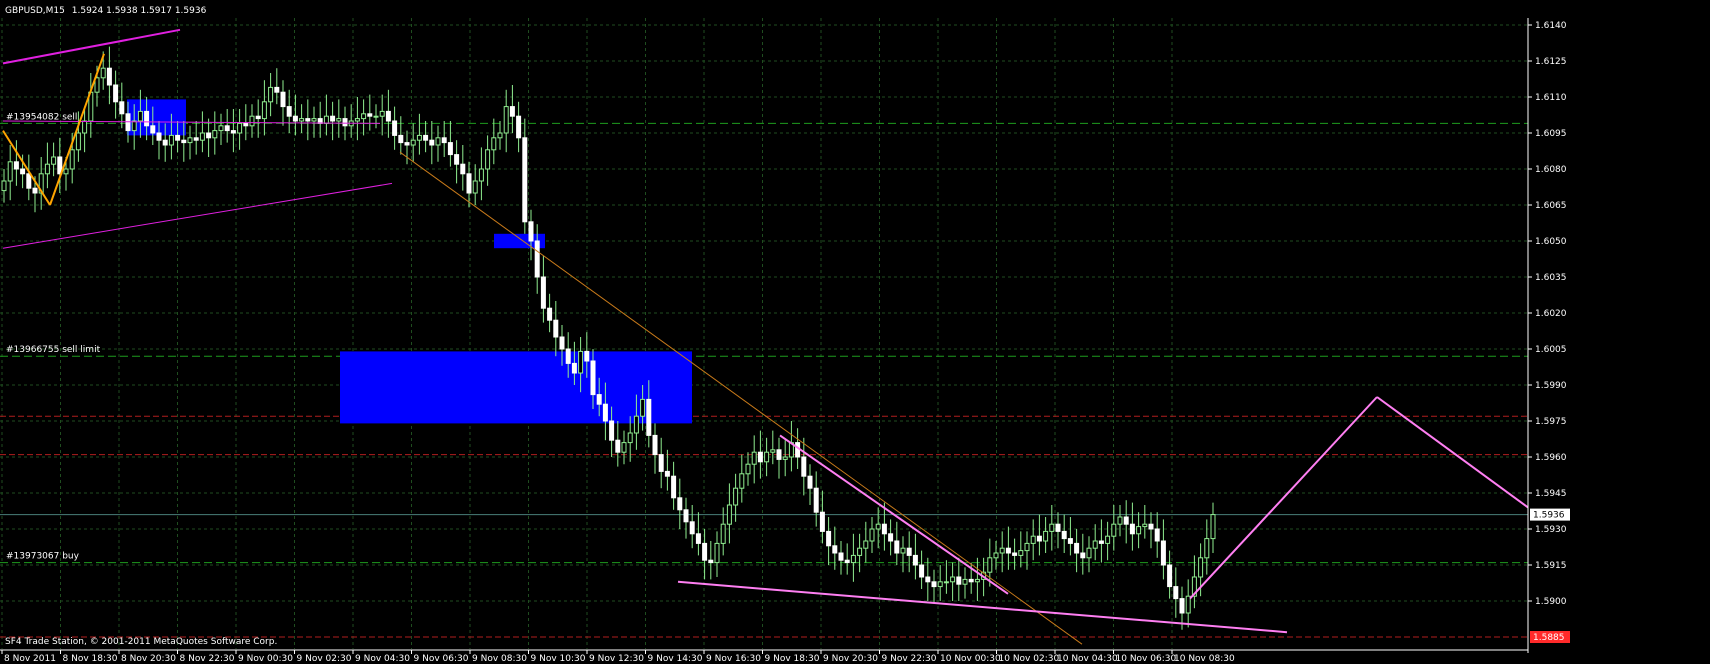 This screenshot has height=664, width=1710. I want to click on x-tick-label: 9 Nov 20:30, so click(850, 659).